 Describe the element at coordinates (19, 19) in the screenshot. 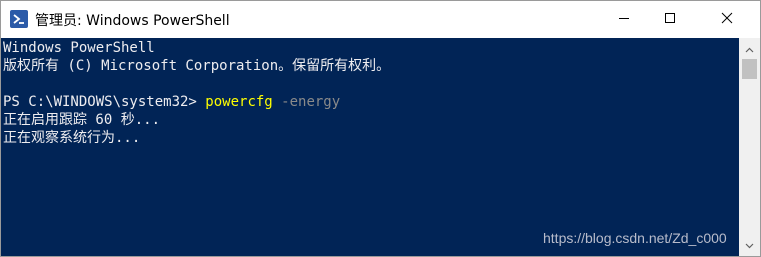

I see `powershell-icon` at that location.